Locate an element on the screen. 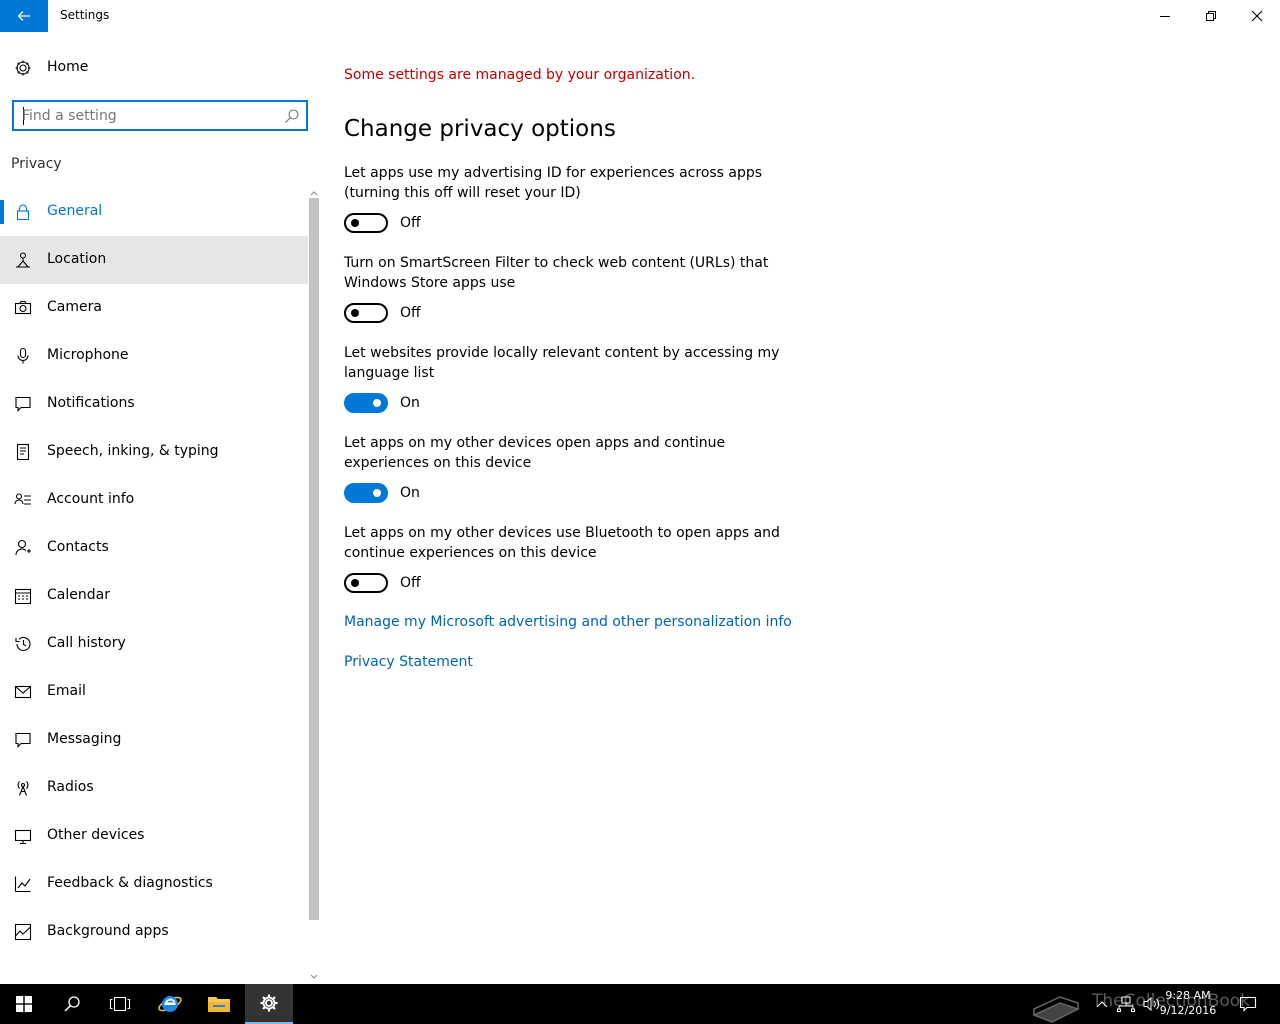  taskbar-search-button is located at coordinates (72, 1004).